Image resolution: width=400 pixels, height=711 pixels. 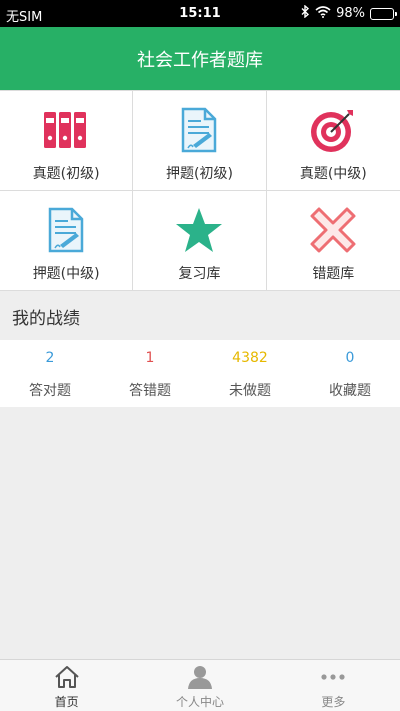 I want to click on status-bar: 无SIM 15:11 98%, so click(x=200, y=13).